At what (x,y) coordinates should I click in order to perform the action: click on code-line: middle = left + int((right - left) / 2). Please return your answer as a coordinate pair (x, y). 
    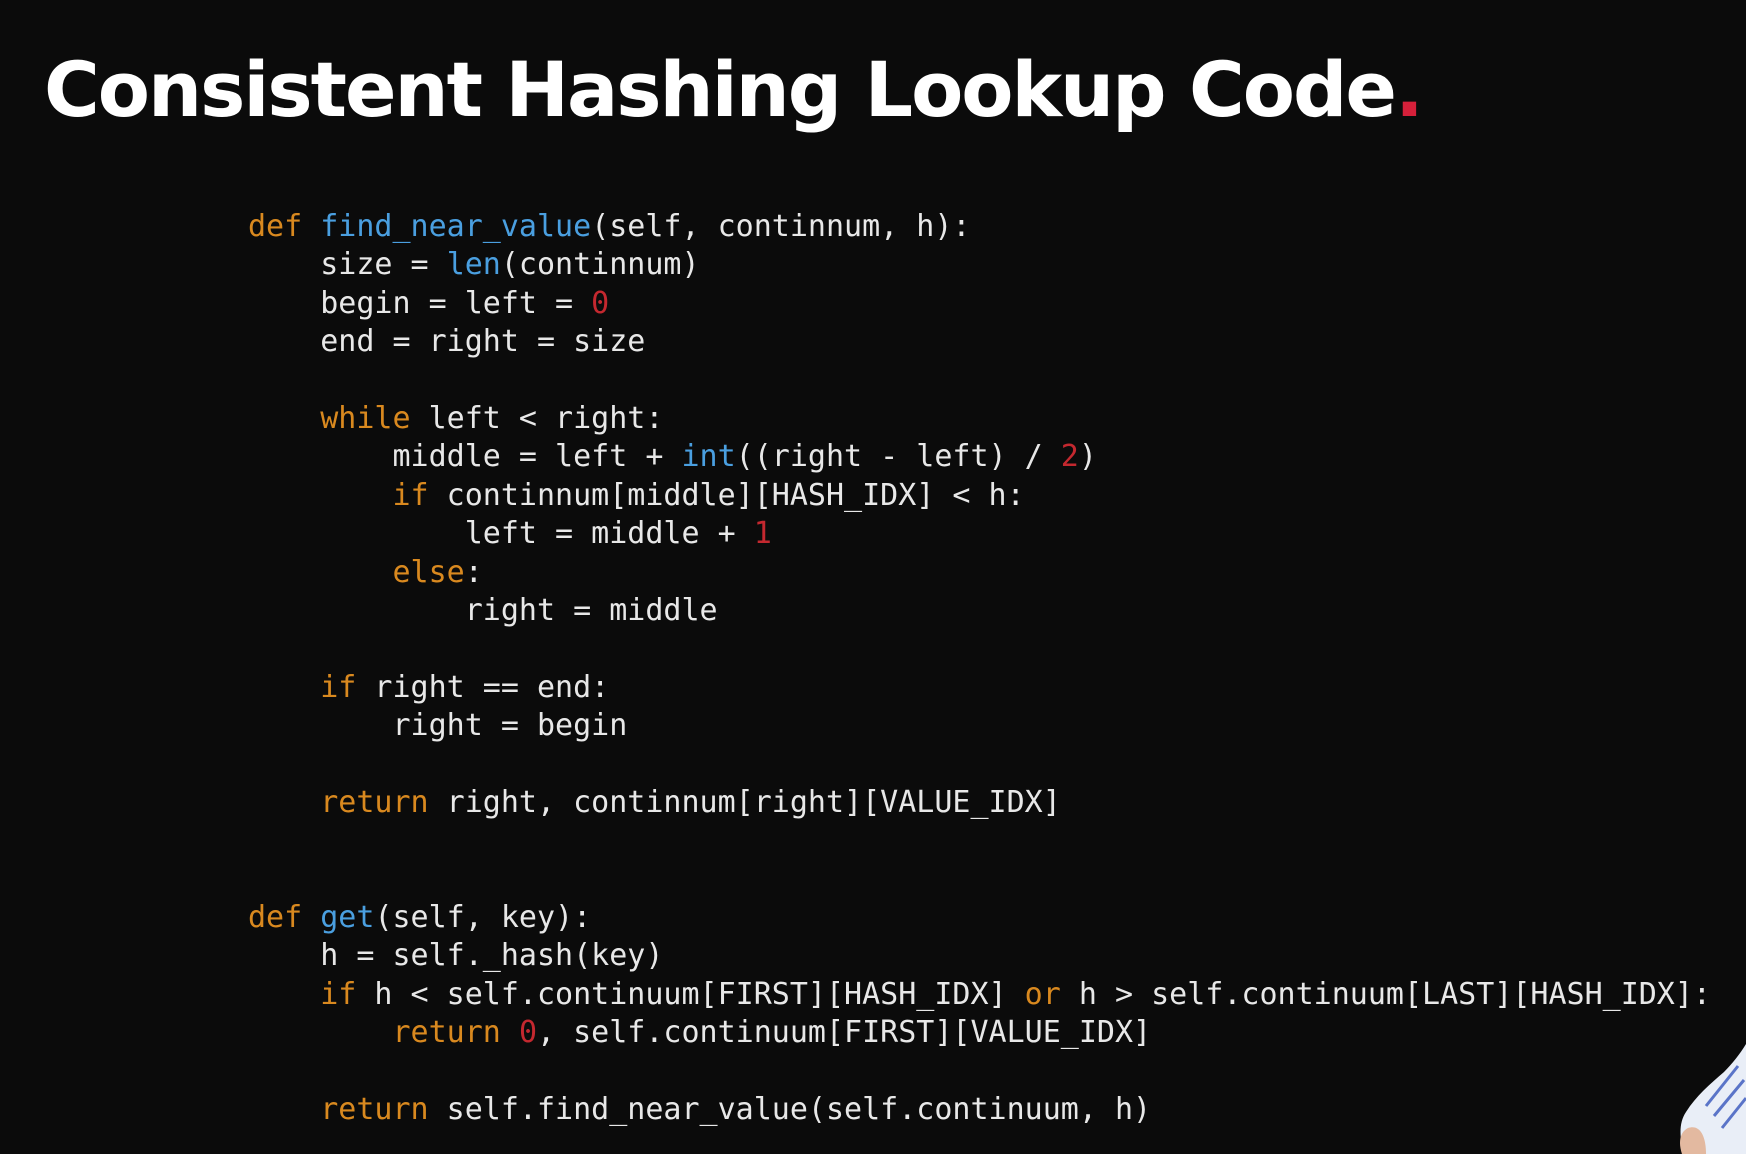
    Looking at the image, I should click on (979, 457).